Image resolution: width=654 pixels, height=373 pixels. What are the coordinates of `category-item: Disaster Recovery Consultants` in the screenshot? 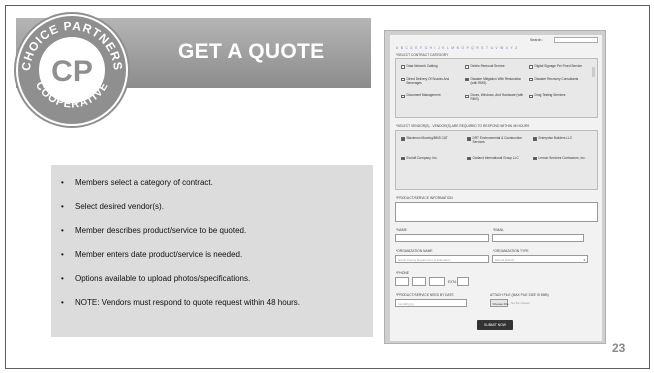 It's located at (559, 81).